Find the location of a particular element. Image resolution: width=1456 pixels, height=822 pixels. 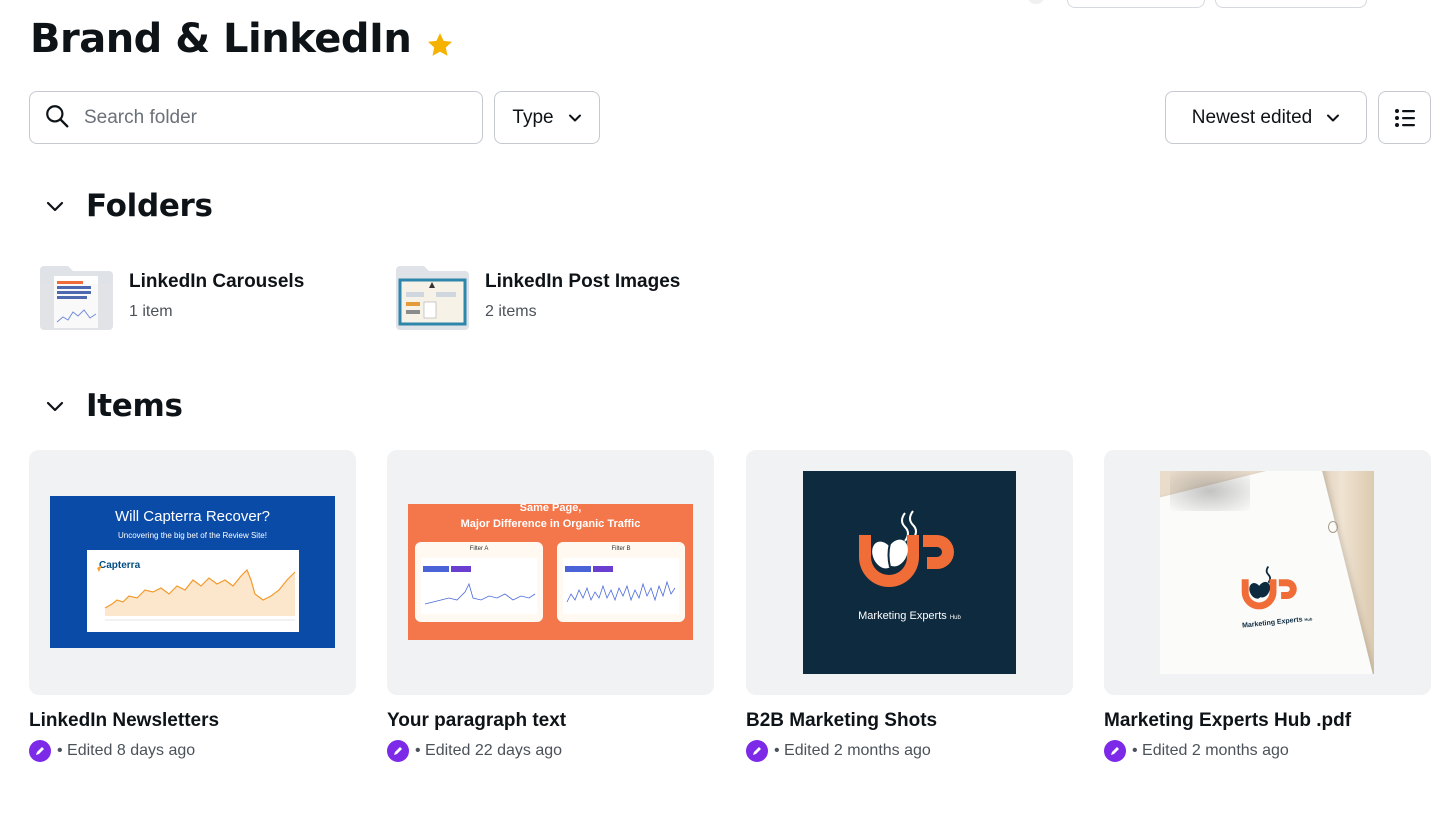

page-title-row: Brand & LinkedIn is located at coordinates (242, 39).